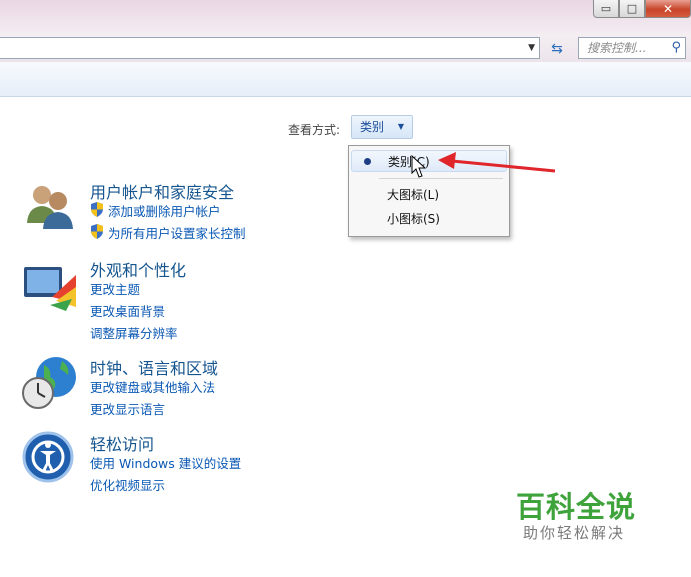 The height and width of the screenshot is (577, 691). Describe the element at coordinates (576, 507) in the screenshot. I see `watermark-title: 百科全说` at that location.